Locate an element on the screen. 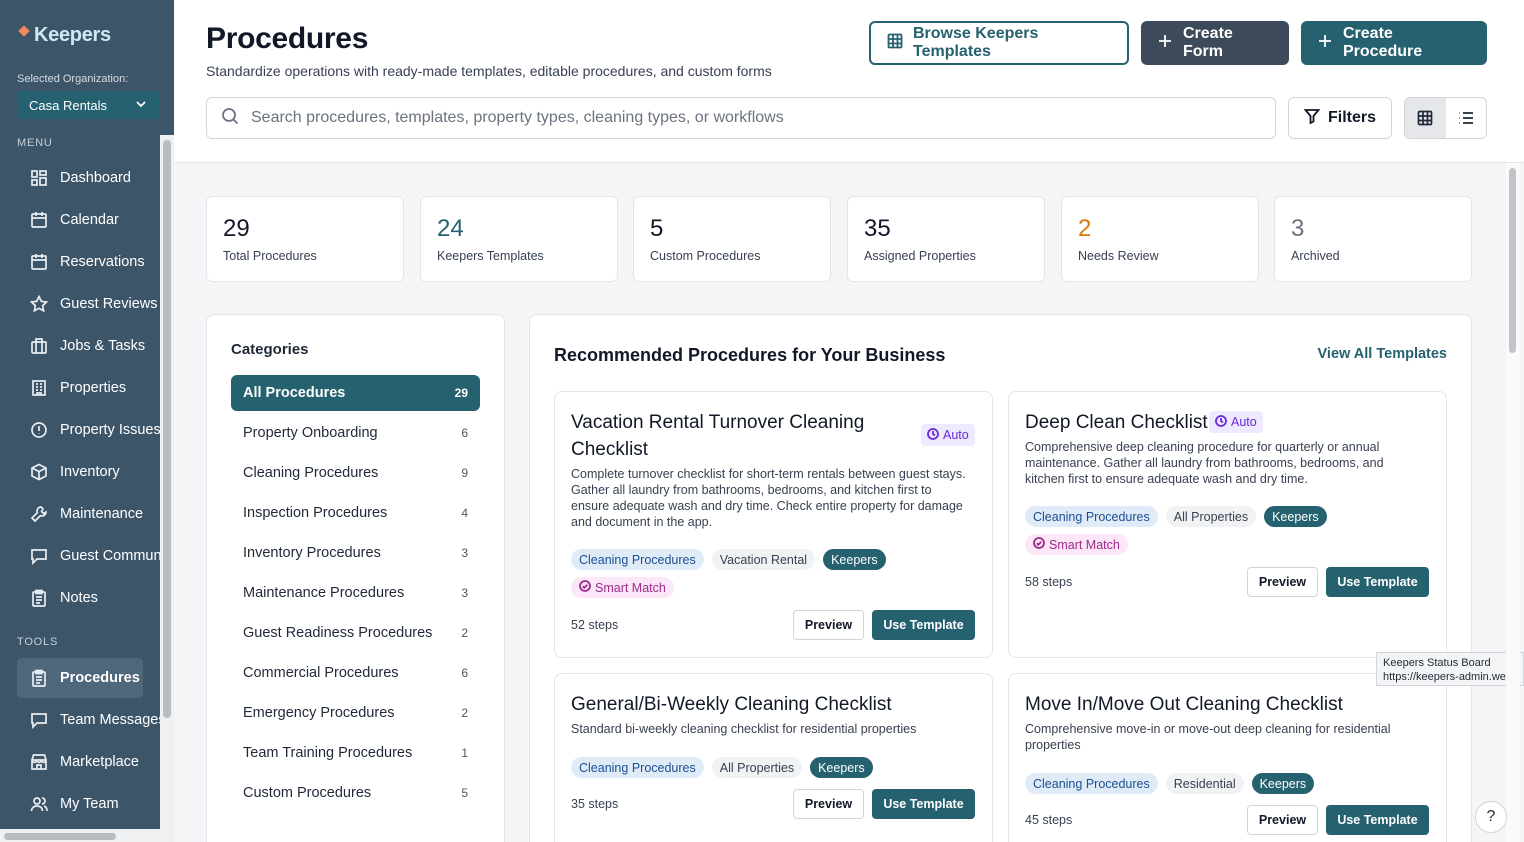 The height and width of the screenshot is (842, 1524). category-count: 6 is located at coordinates (464, 433).